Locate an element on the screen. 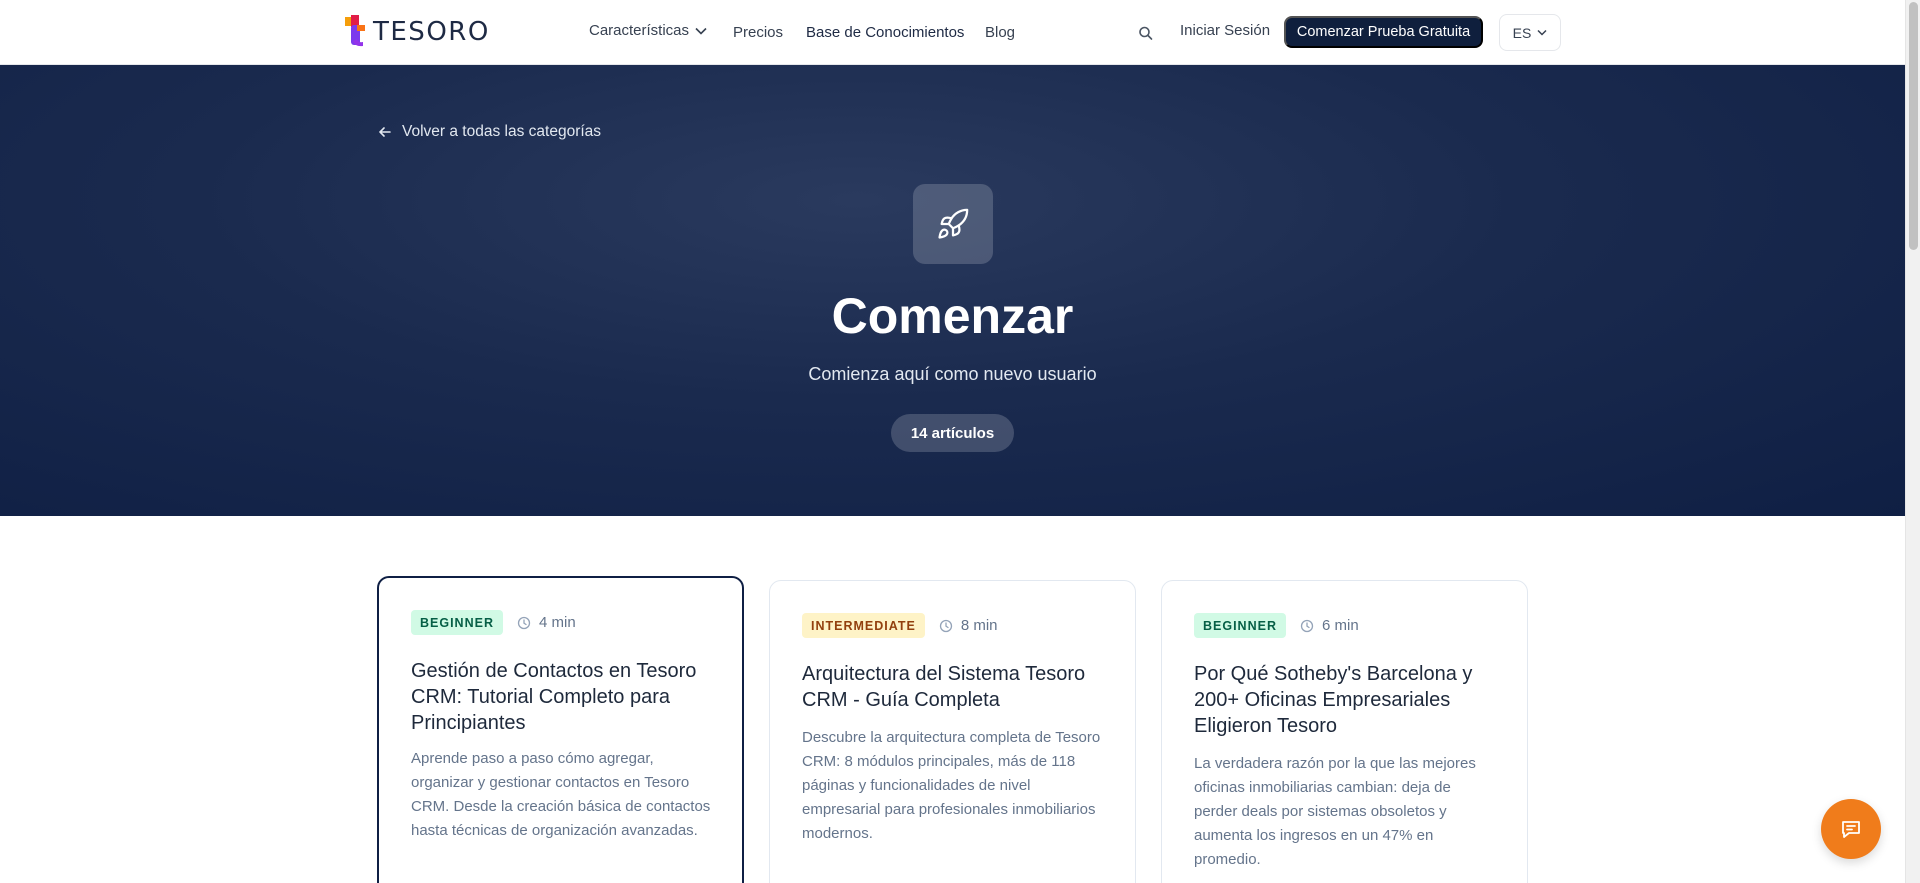 This screenshot has height=883, width=1920. card-meta: BEGINNER 6 min is located at coordinates (1276, 625).